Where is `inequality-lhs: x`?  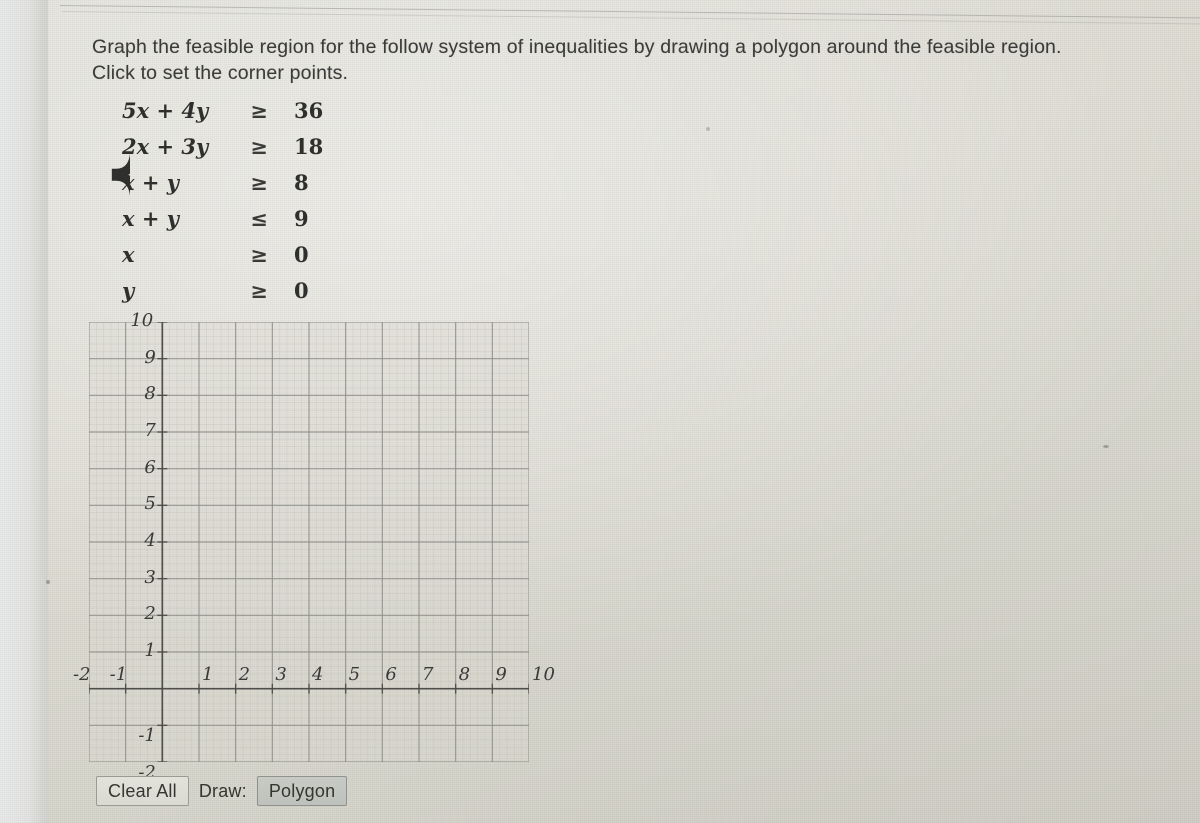
inequality-lhs: x is located at coordinates (128, 254).